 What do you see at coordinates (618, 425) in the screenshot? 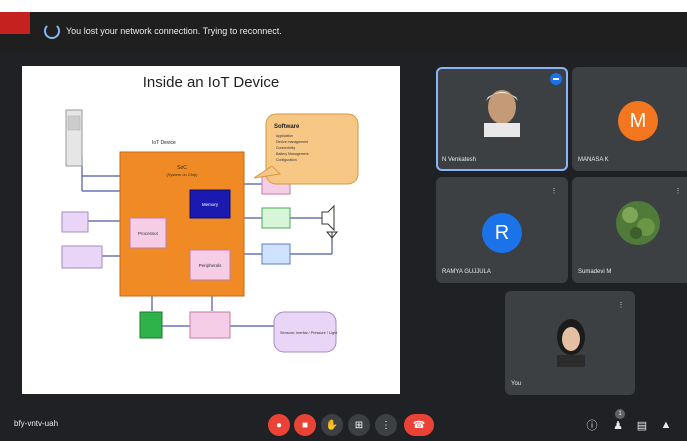
I see `people-icon: ♟` at bounding box center [618, 425].